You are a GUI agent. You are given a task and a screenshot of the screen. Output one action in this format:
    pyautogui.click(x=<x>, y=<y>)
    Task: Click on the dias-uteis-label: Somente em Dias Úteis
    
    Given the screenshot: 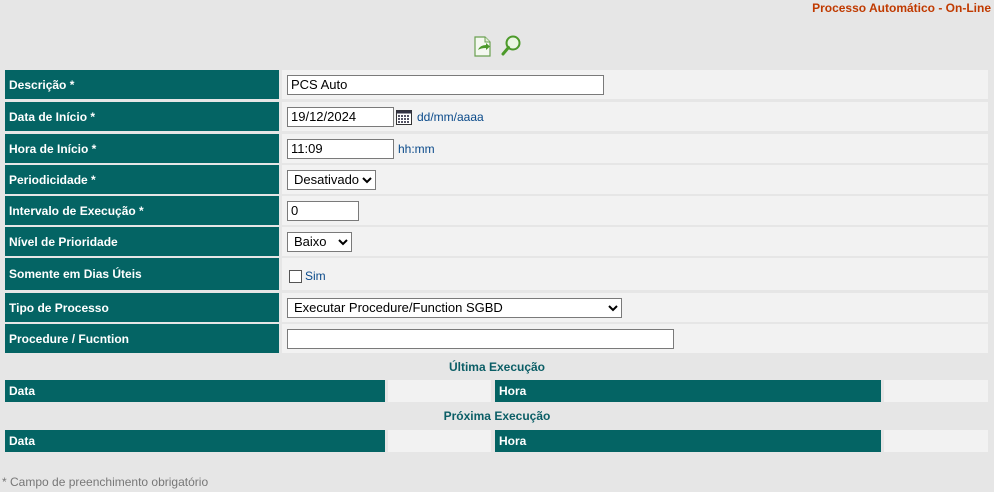 What is the action you would take?
    pyautogui.click(x=142, y=274)
    